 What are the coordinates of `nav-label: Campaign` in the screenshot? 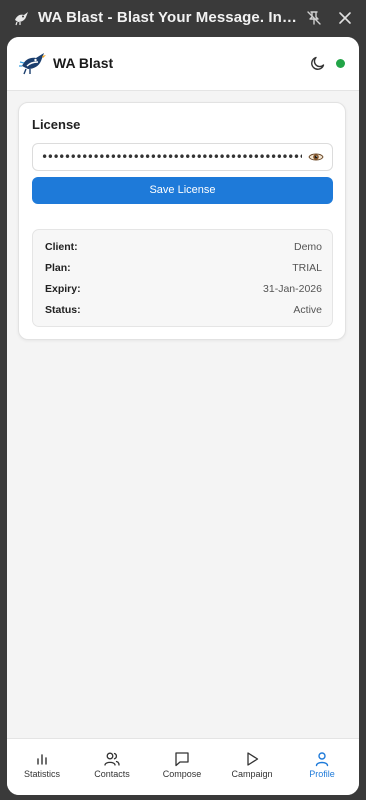 It's located at (252, 774).